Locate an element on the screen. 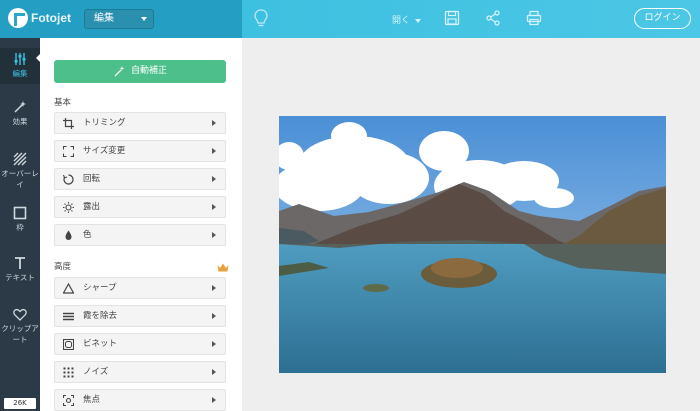 The image size is (700, 411). vignette-icon is located at coordinates (68, 344).